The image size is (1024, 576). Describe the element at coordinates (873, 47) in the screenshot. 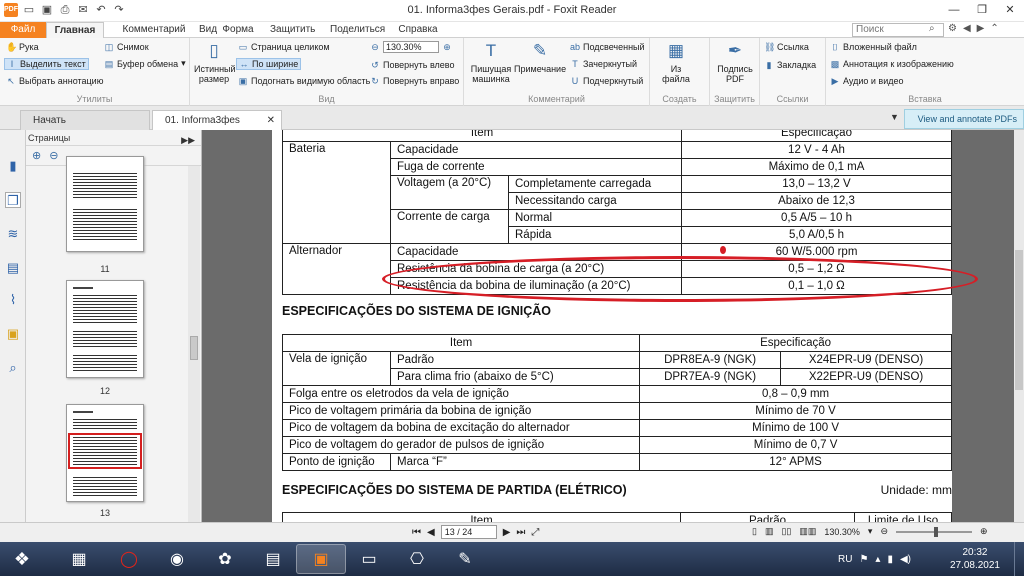

I see `embedded-file-button: ⌷ Вложенный файл` at that location.